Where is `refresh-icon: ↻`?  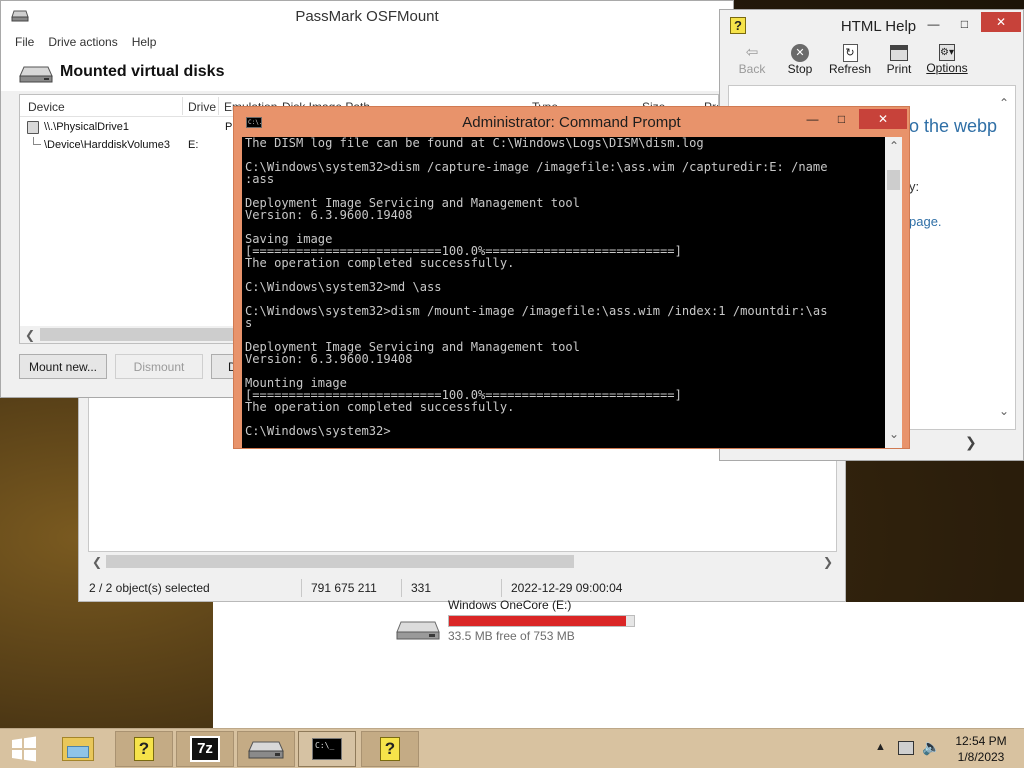
refresh-icon: ↻ is located at coordinates (850, 53).